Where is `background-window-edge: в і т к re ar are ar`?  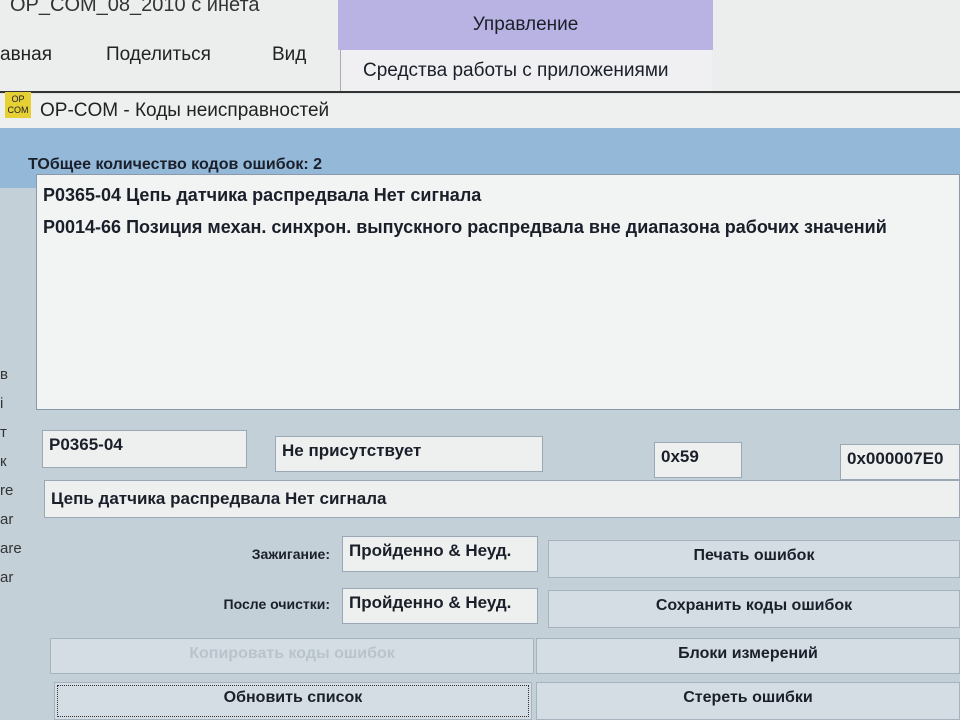 background-window-edge: в і т к re ar are ar is located at coordinates (11, 476).